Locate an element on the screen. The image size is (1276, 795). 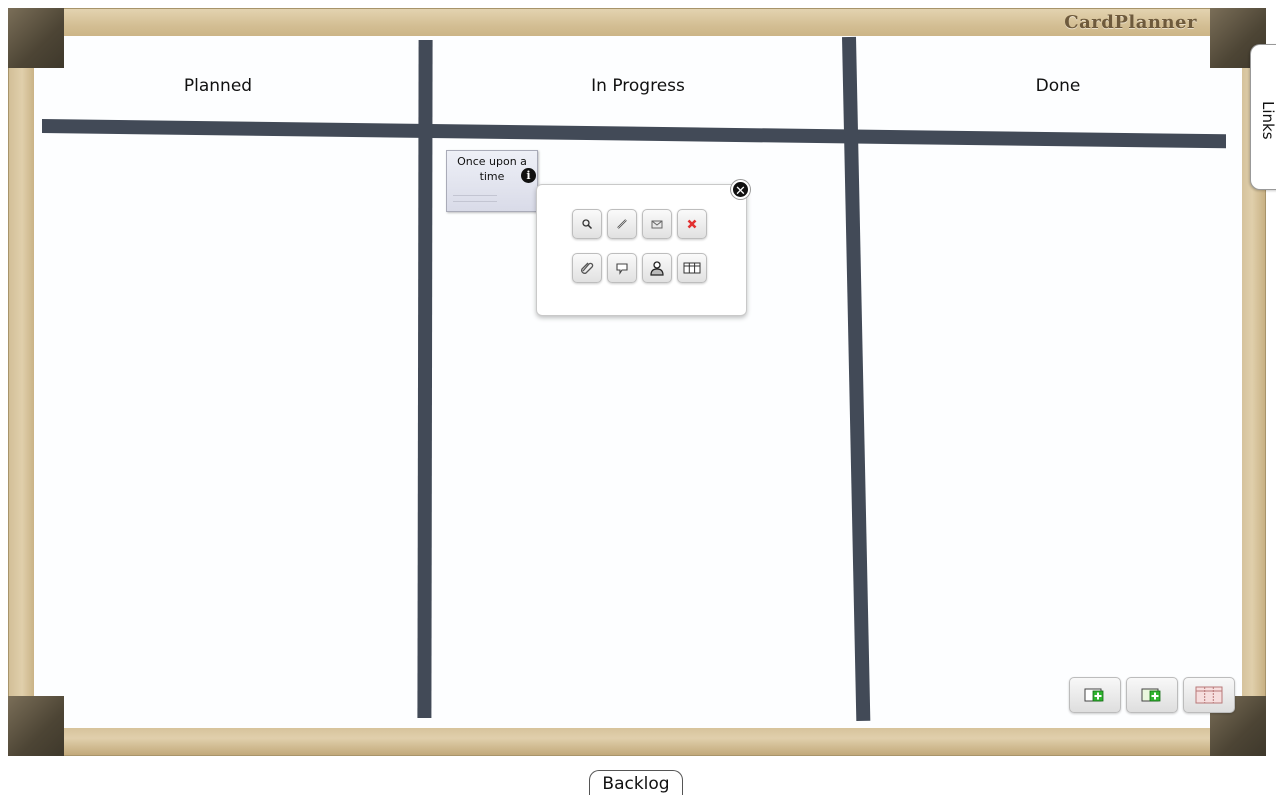
red-x-icon is located at coordinates (692, 224).